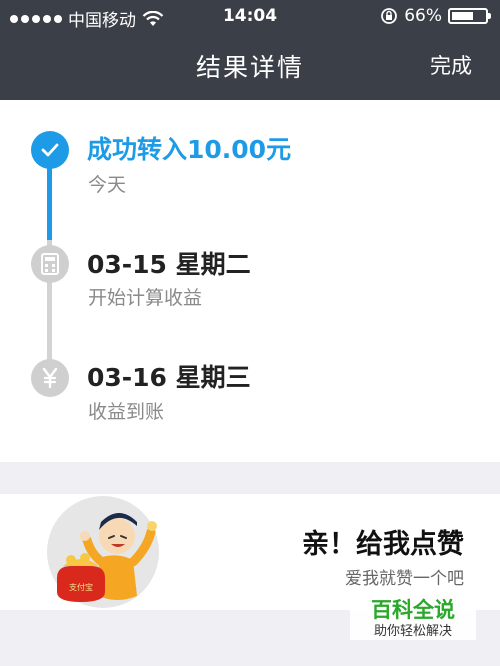  Describe the element at coordinates (169, 264) in the screenshot. I see `step-2-title: 03-15 星期二` at that location.